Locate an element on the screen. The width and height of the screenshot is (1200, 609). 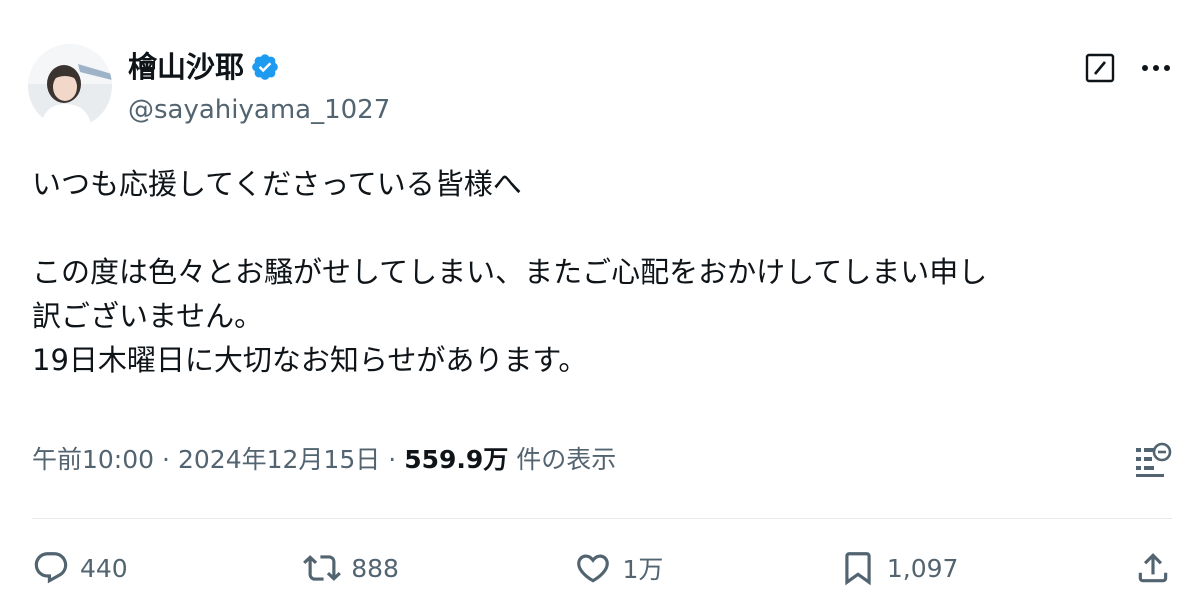
share-button is located at coordinates (1153, 568).